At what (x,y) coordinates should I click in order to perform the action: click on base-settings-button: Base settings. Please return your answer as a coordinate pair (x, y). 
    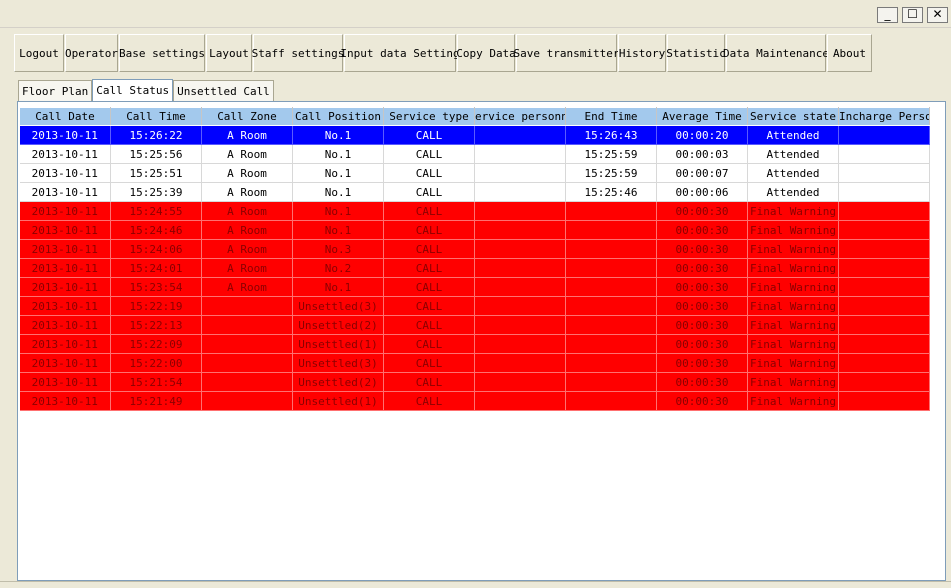
    Looking at the image, I should click on (162, 53).